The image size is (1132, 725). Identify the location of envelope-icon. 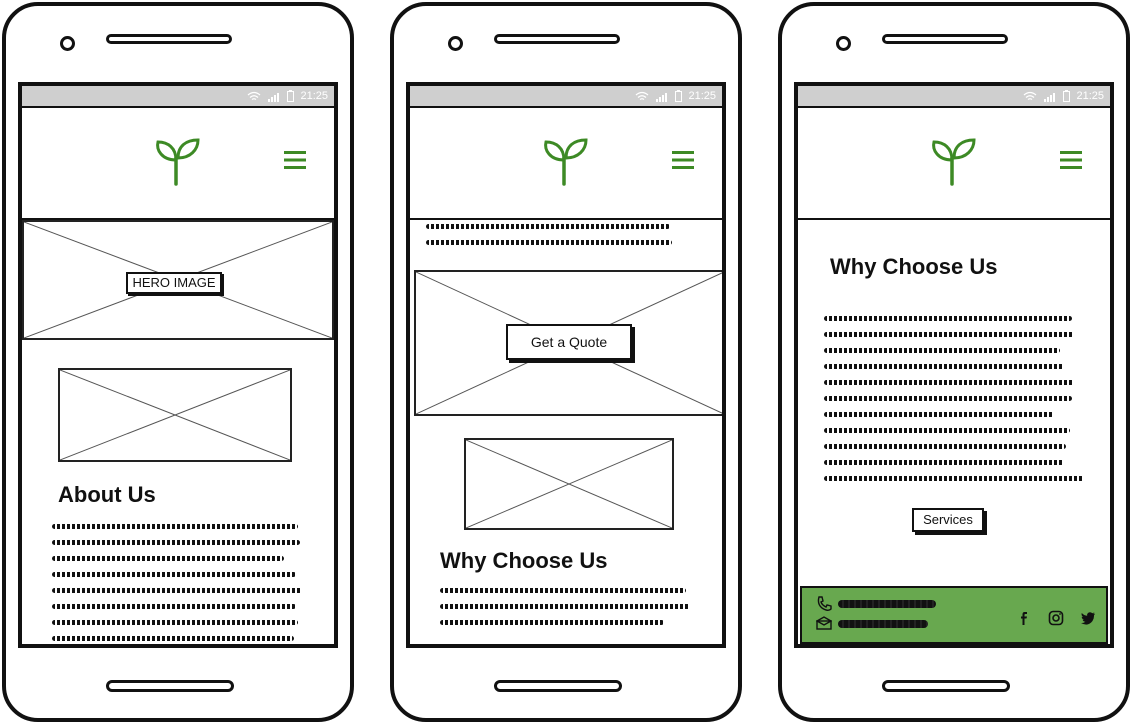
(824, 623).